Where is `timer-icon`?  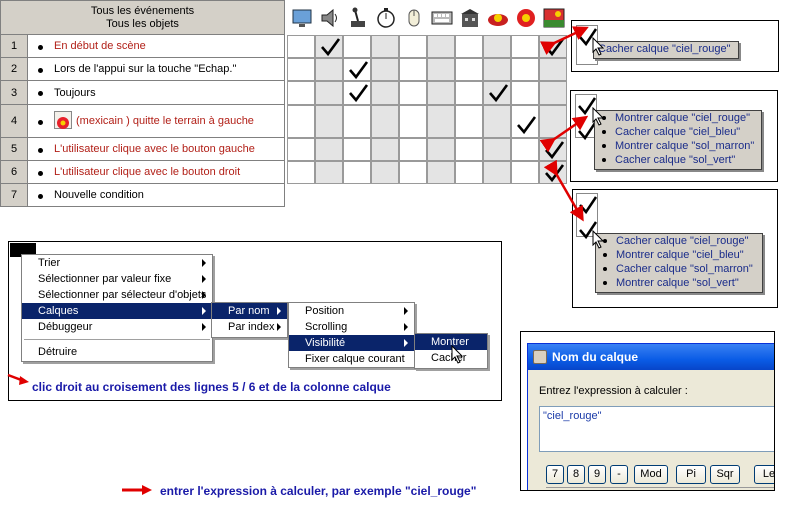 timer-icon is located at coordinates (385, 18).